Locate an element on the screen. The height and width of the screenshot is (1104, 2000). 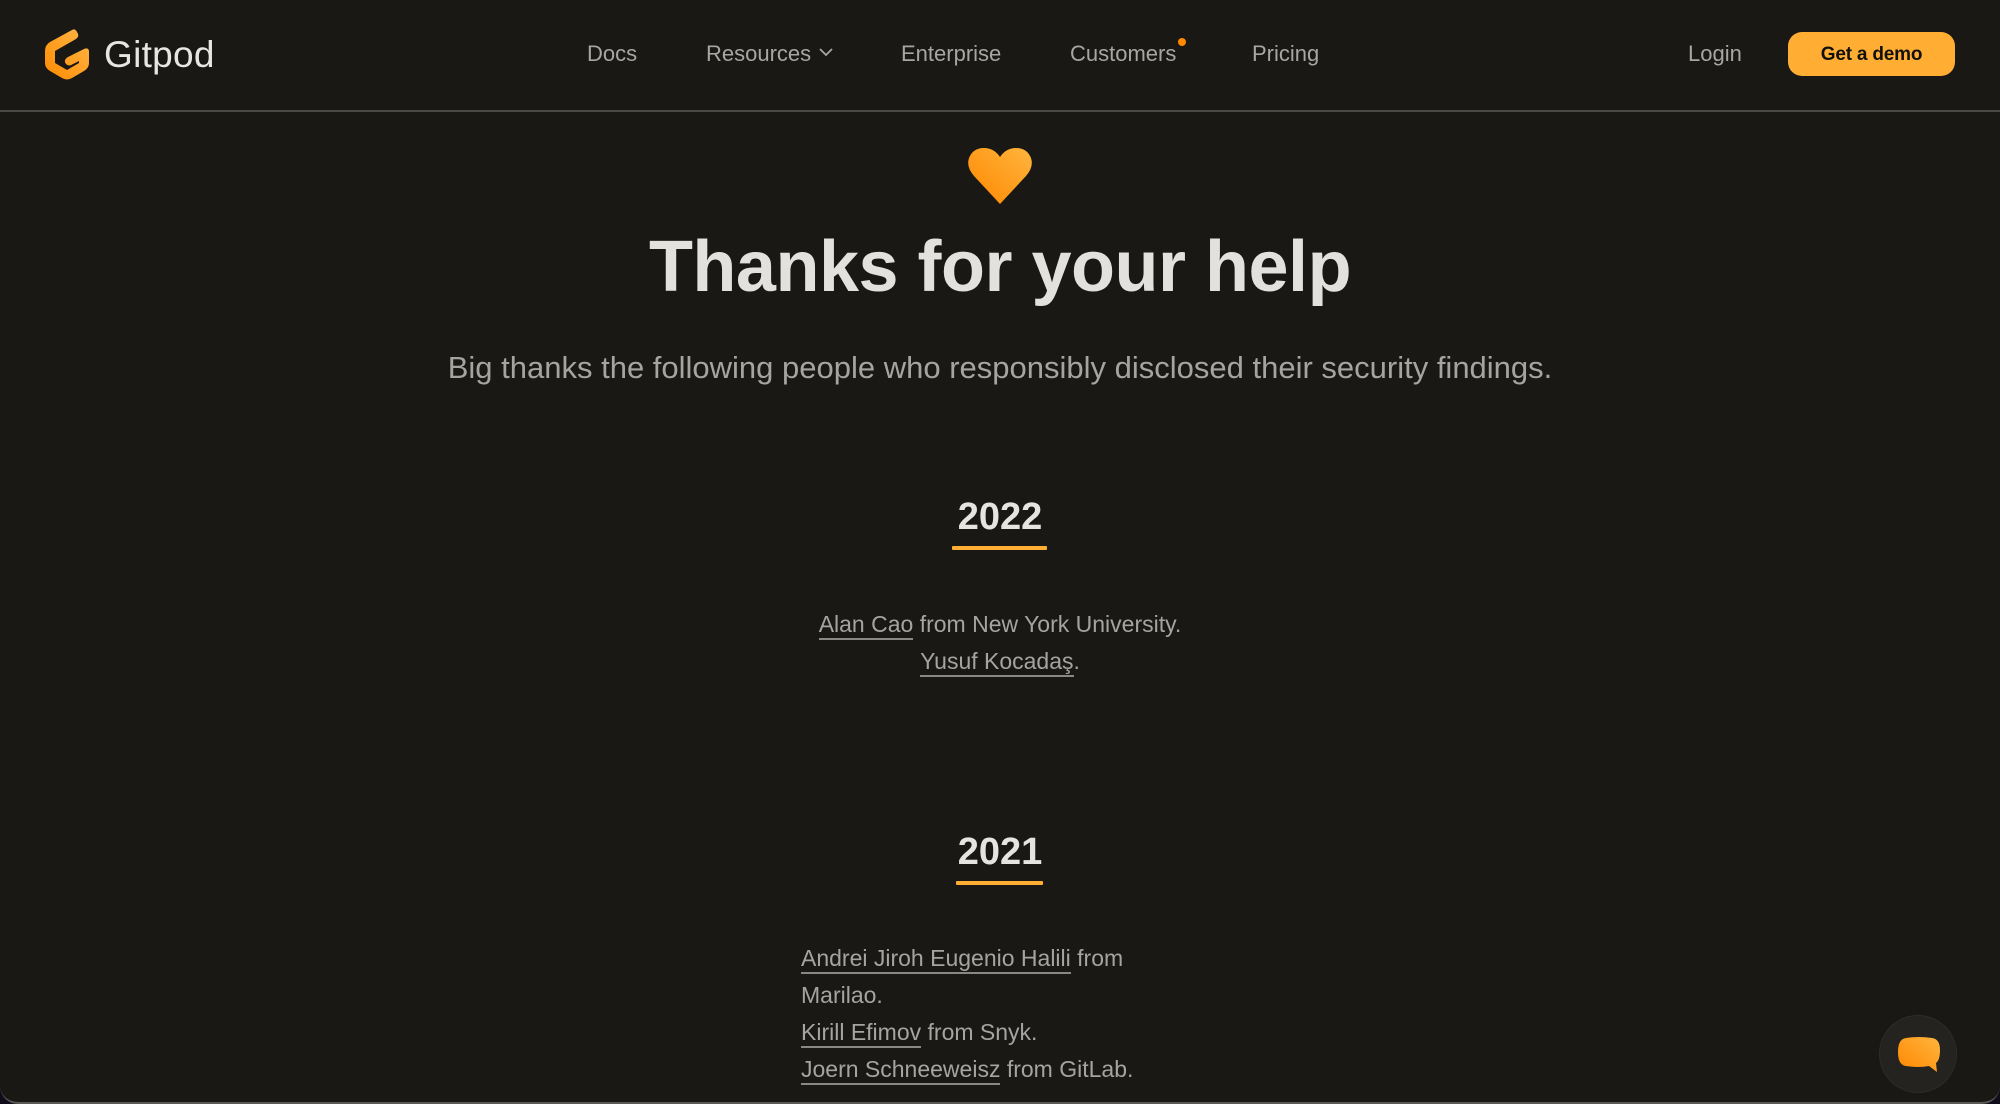
nav-resources-label: Resources is located at coordinates (759, 53).